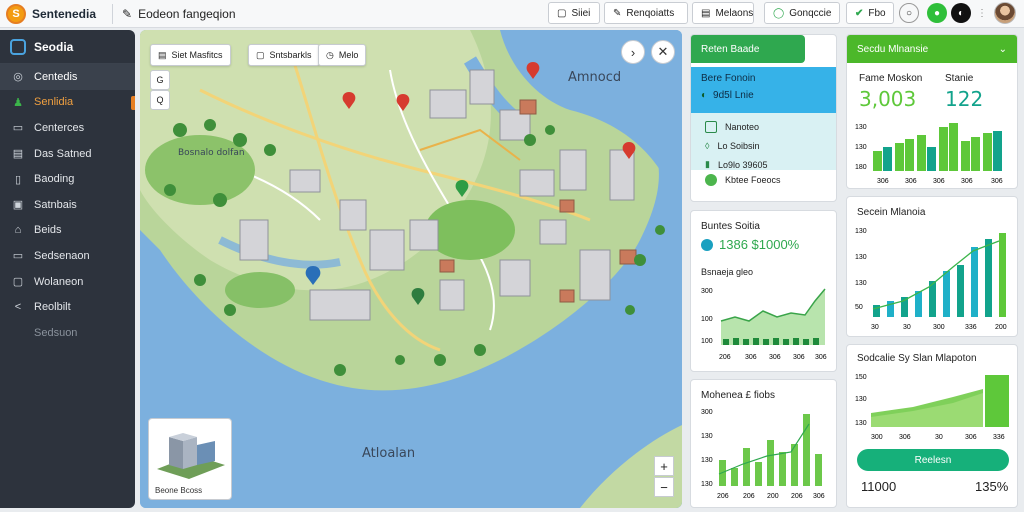  Describe the element at coordinates (707, 164) in the screenshot. I see `chart-mini-icon: ▮` at that location.